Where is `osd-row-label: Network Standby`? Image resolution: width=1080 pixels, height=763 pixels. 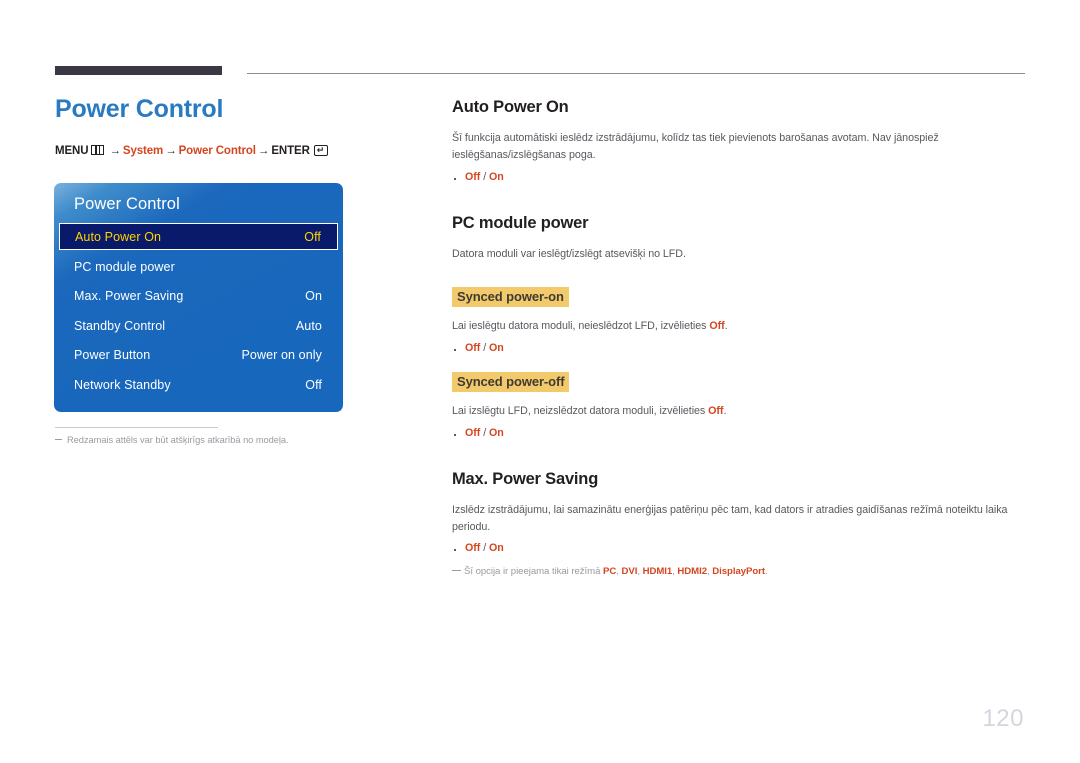
osd-row-label: Network Standby is located at coordinates (122, 384).